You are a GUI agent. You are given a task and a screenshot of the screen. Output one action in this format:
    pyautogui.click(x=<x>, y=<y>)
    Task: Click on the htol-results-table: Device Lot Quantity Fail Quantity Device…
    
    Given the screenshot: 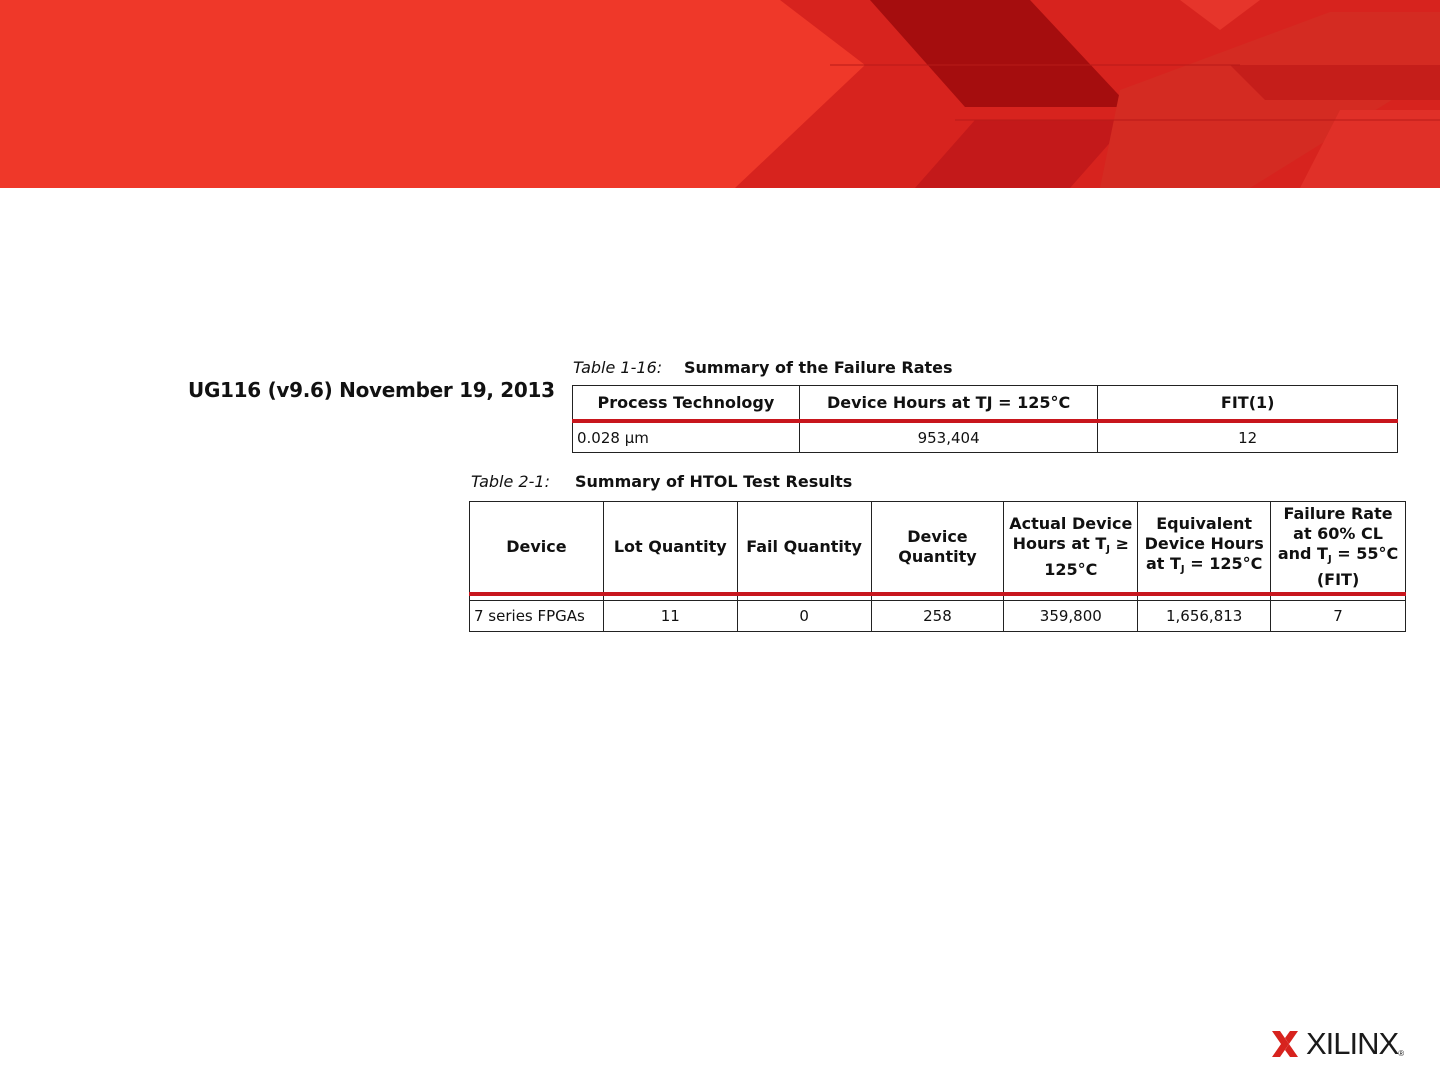 What is the action you would take?
    pyautogui.click(x=937, y=566)
    